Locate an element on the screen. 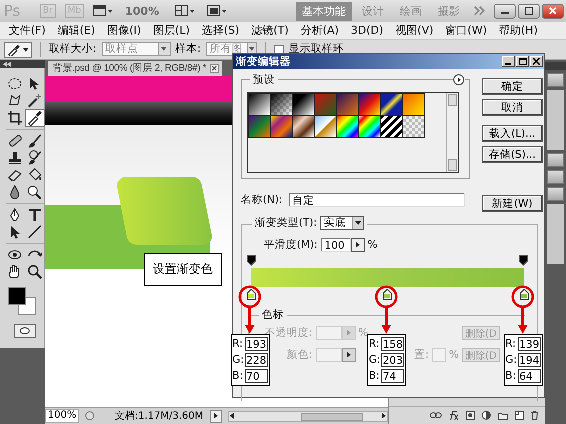  ellipse-icon is located at coordinates (25, 331).